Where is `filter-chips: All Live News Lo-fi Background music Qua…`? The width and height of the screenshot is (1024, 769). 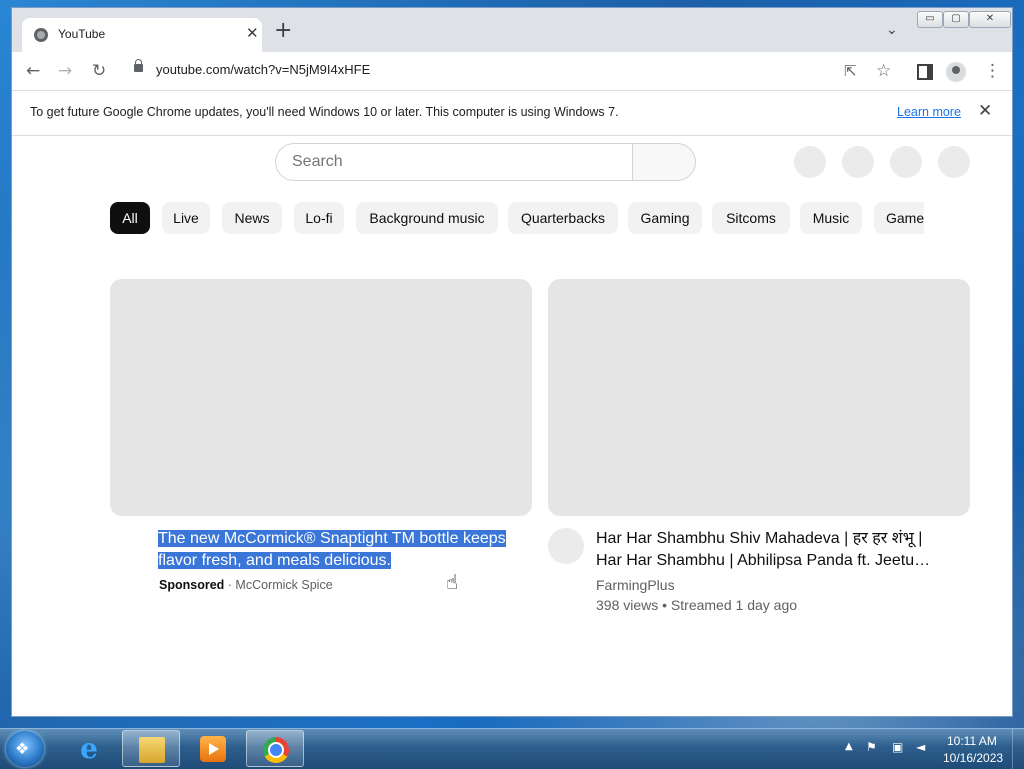
filter-chips: All Live News Lo-fi Background music Qua… is located at coordinates (517, 219).